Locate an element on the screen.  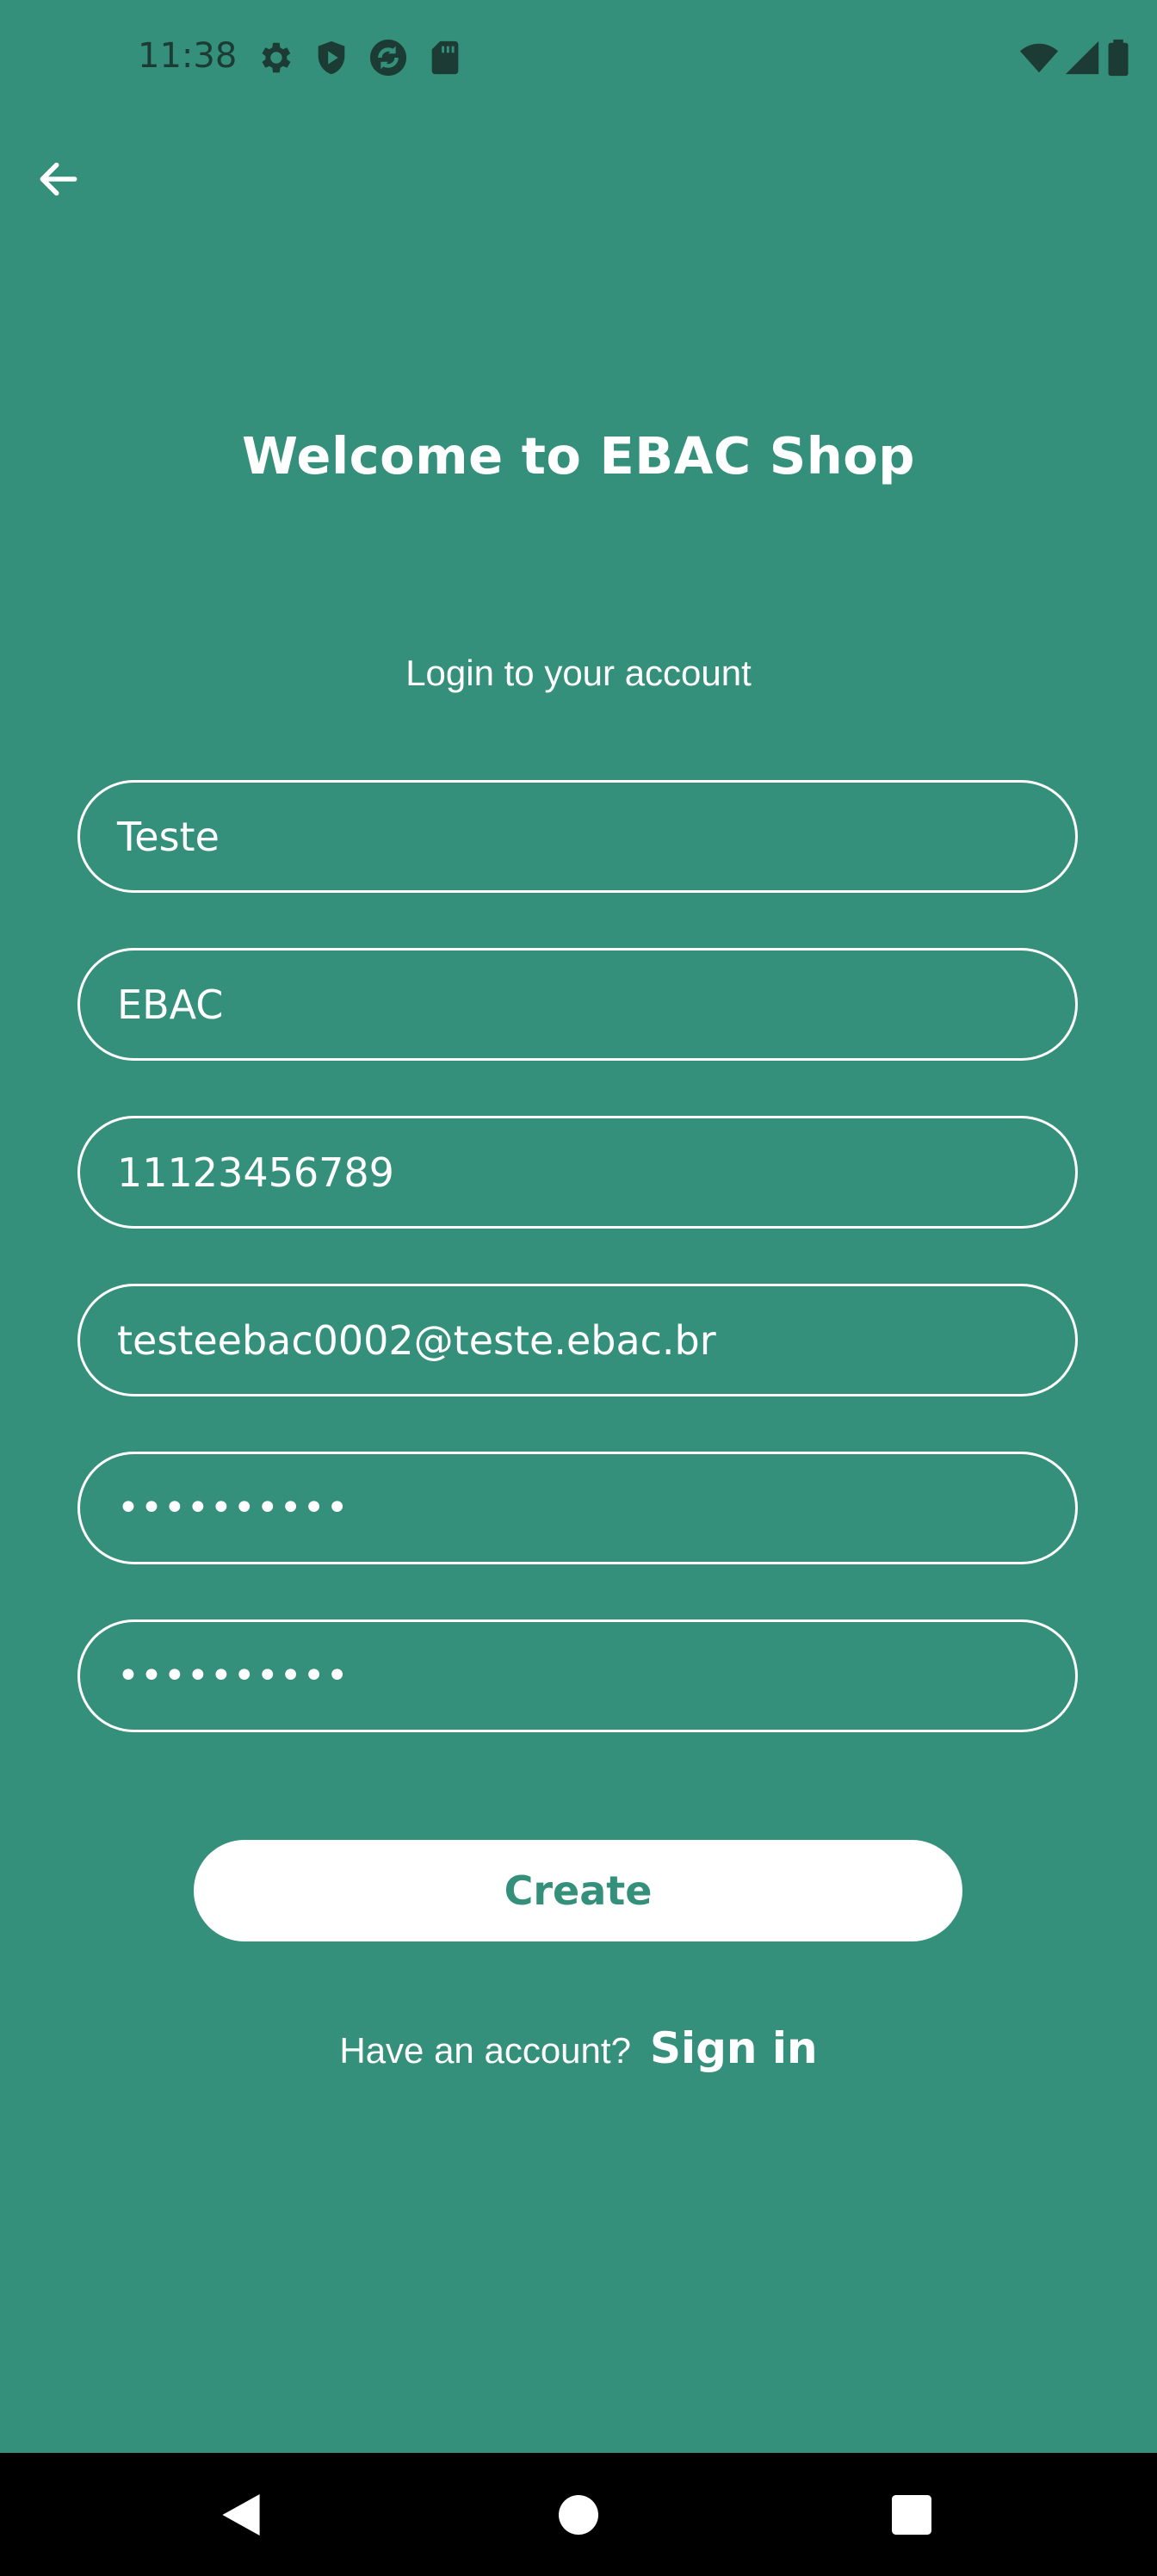
signin-row: Have an account? Sign in is located at coordinates (579, 2048).